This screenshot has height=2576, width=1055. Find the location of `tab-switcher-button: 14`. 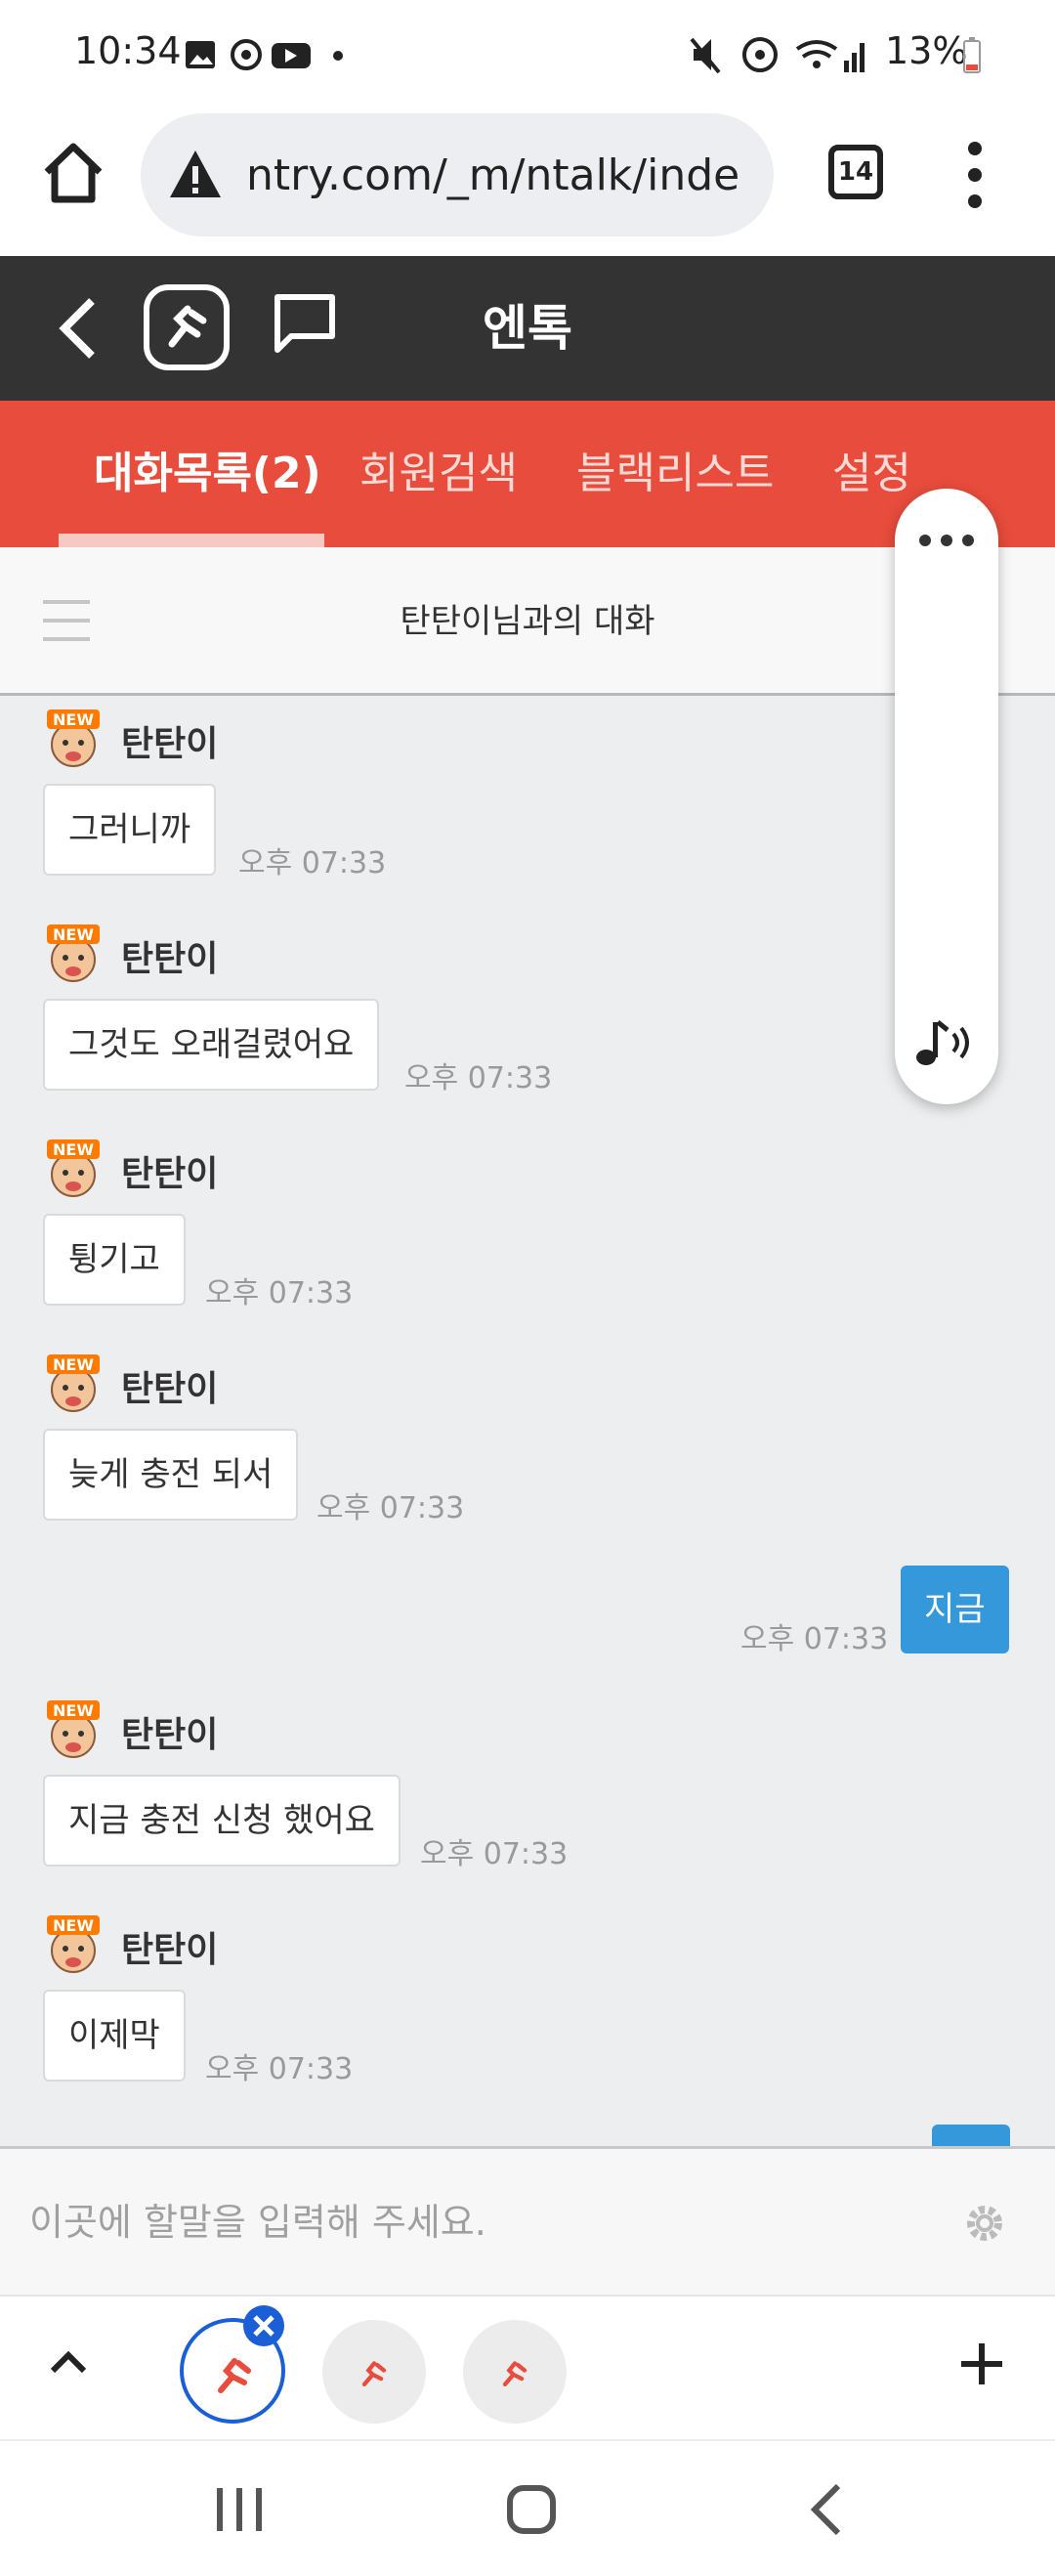

tab-switcher-button: 14 is located at coordinates (855, 172).